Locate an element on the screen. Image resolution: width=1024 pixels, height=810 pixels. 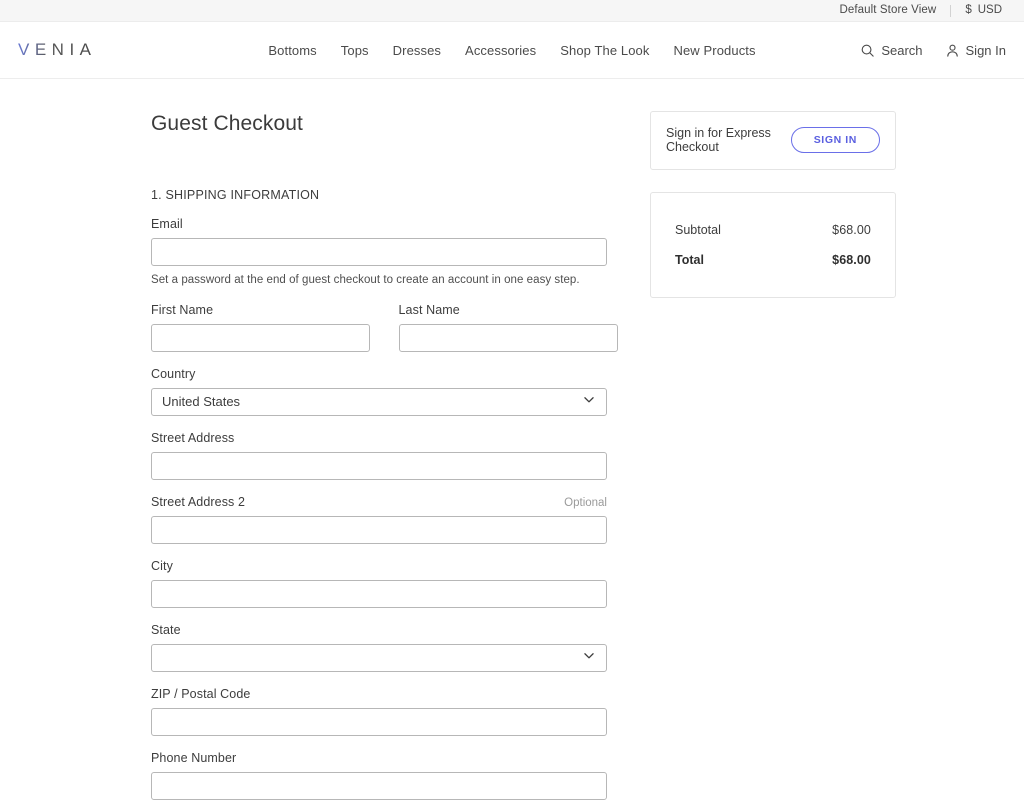
user-icon is located at coordinates (952, 50).